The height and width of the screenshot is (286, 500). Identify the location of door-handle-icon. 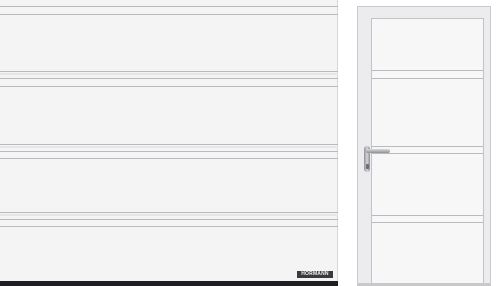
(378, 151).